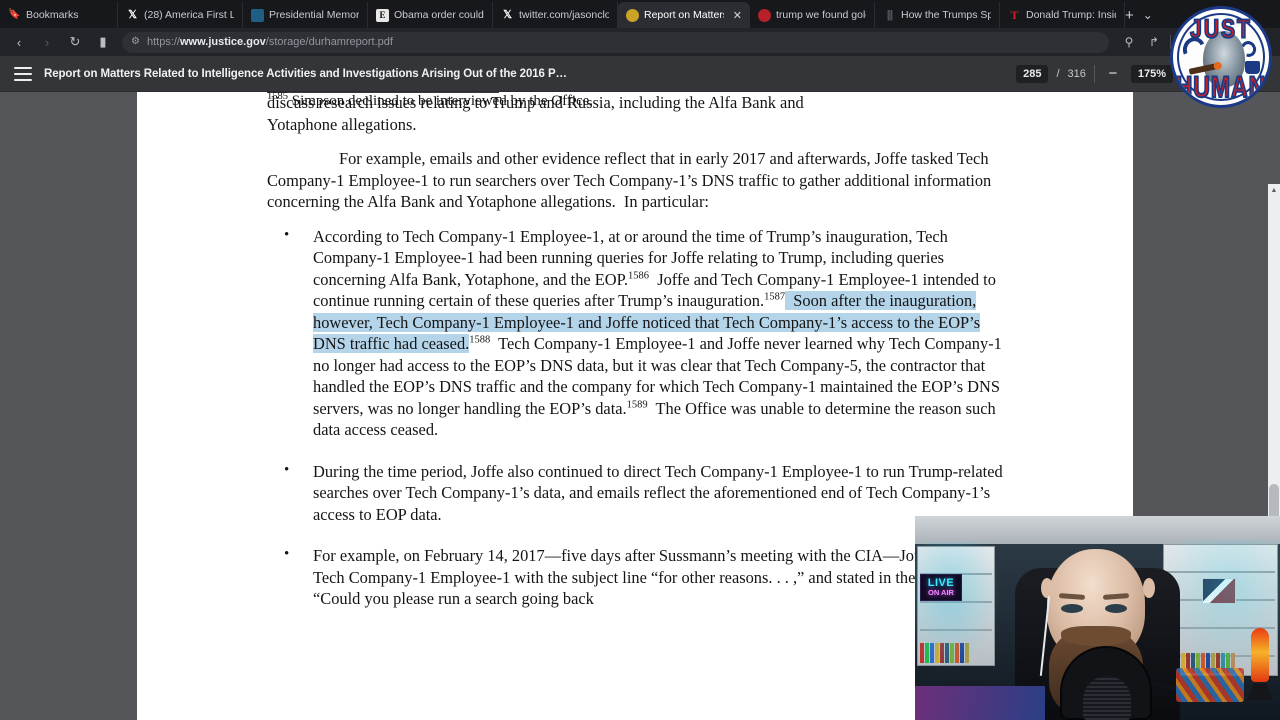  I want to click on footnote-number: 1585, so click(277, 97).